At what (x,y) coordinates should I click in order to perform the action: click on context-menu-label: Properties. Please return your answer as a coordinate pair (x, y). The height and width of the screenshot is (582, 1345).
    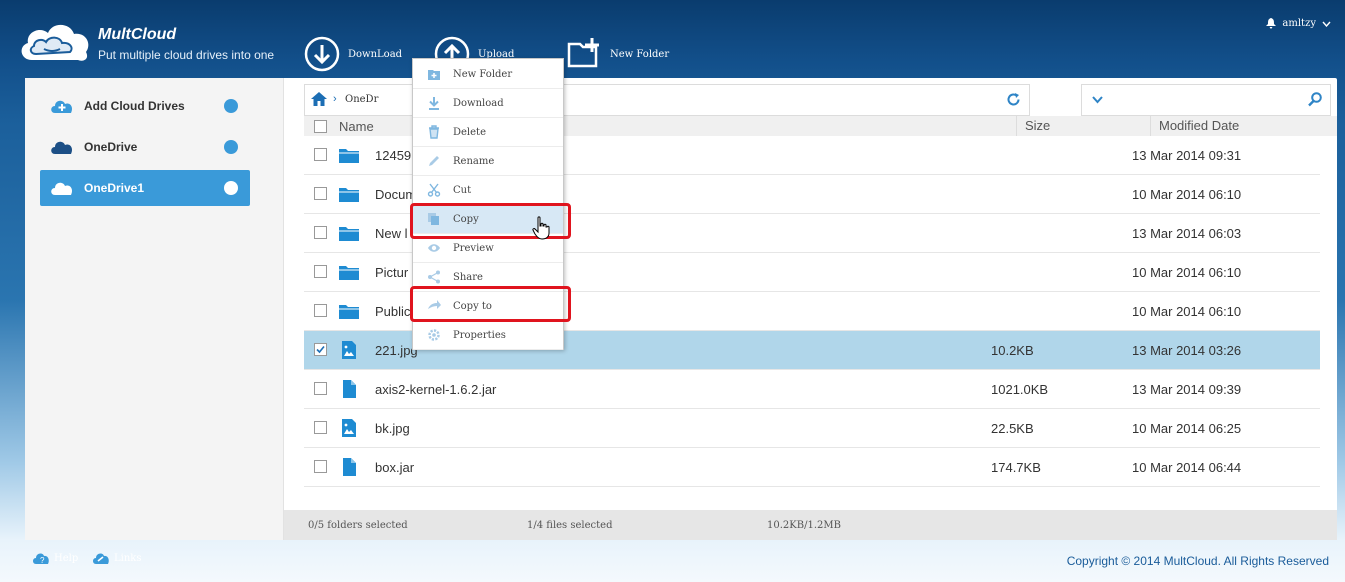
    Looking at the image, I should click on (479, 335).